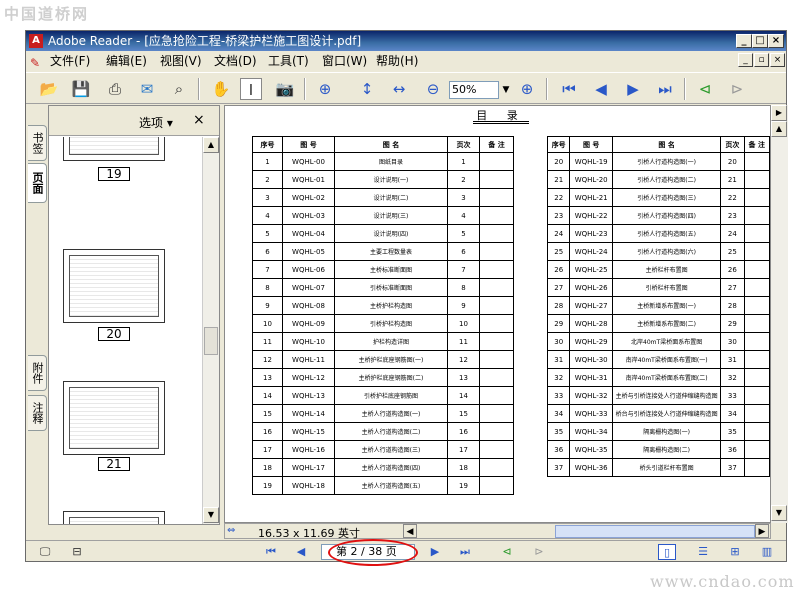 The image size is (800, 600). Describe the element at coordinates (474, 90) in the screenshot. I see `zoom-input: 50%` at that location.